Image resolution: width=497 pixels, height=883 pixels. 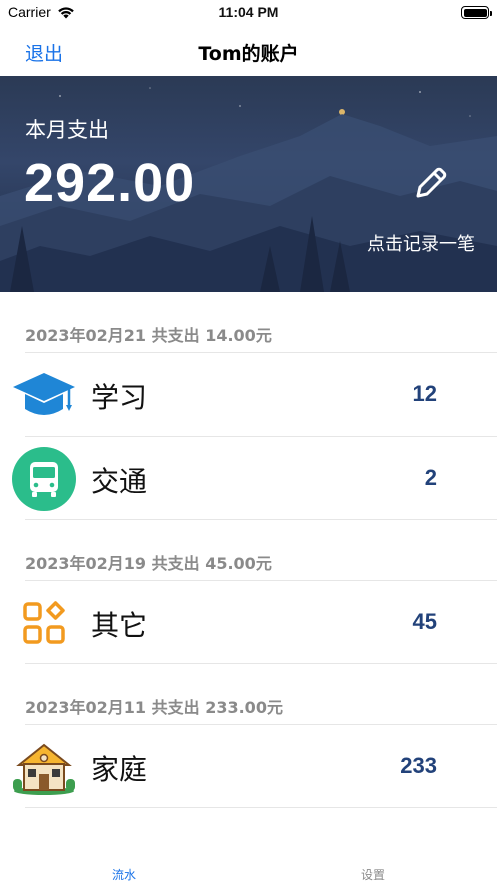 What do you see at coordinates (44, 767) in the screenshot?
I see `house-icon` at bounding box center [44, 767].